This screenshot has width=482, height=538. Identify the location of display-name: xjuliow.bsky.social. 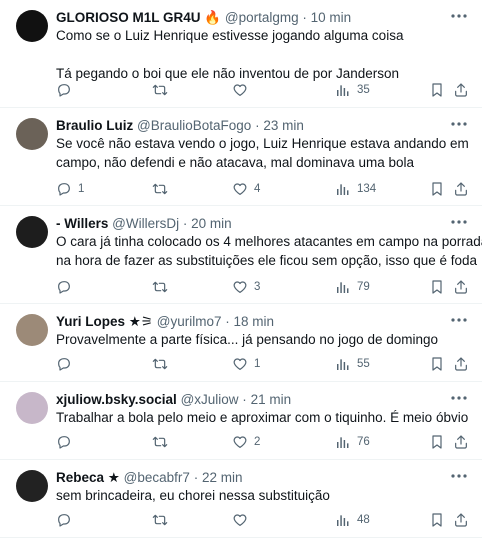
(116, 399).